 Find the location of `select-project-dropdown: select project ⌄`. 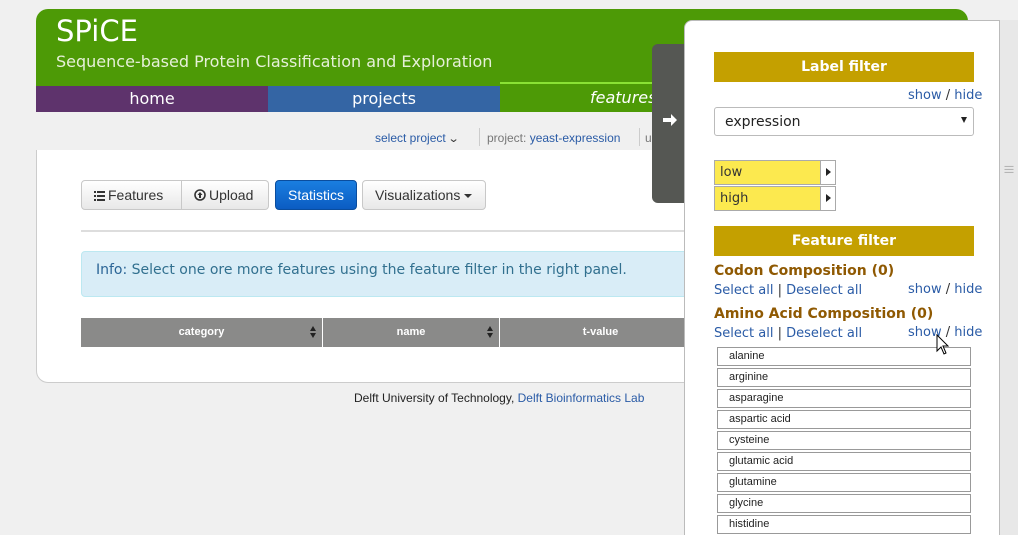

select-project-dropdown: select project ⌄ is located at coordinates (417, 138).